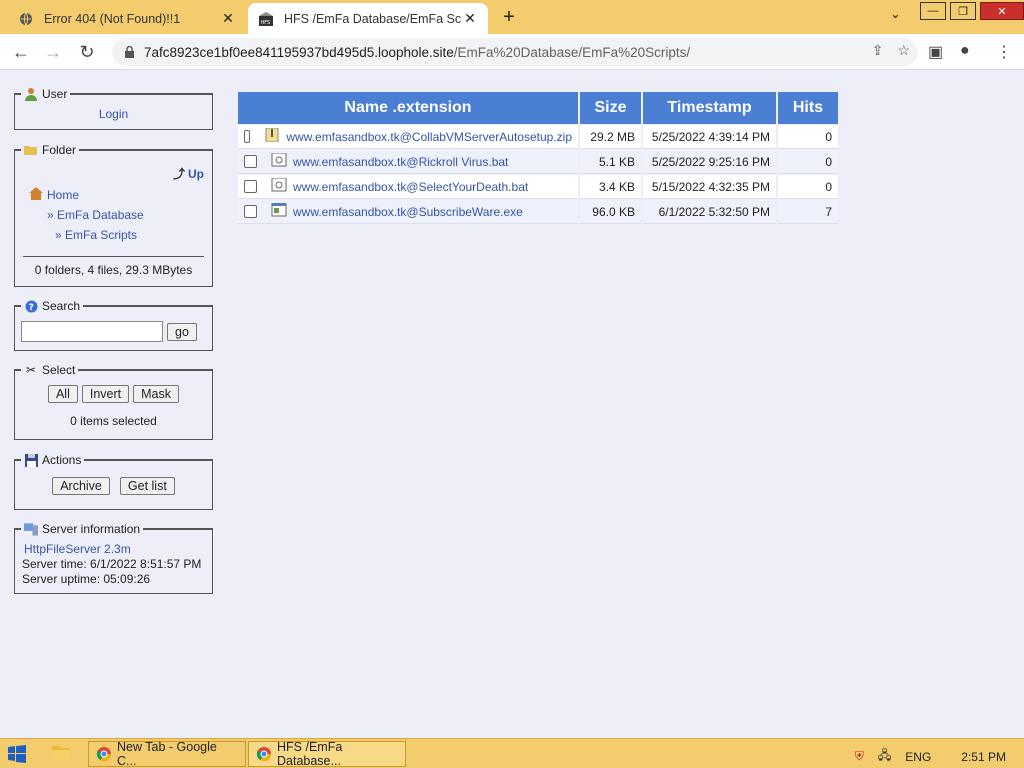 This screenshot has width=1024, height=768. I want to click on new-tab-button: +, so click(509, 17).